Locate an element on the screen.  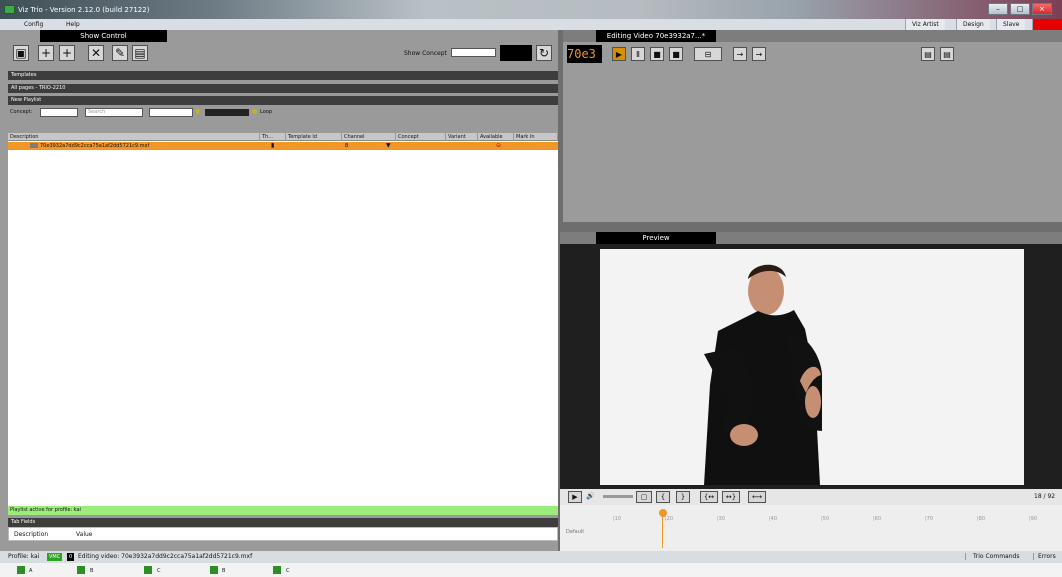
timeline-default-label: Default is located at coordinates (575, 532).